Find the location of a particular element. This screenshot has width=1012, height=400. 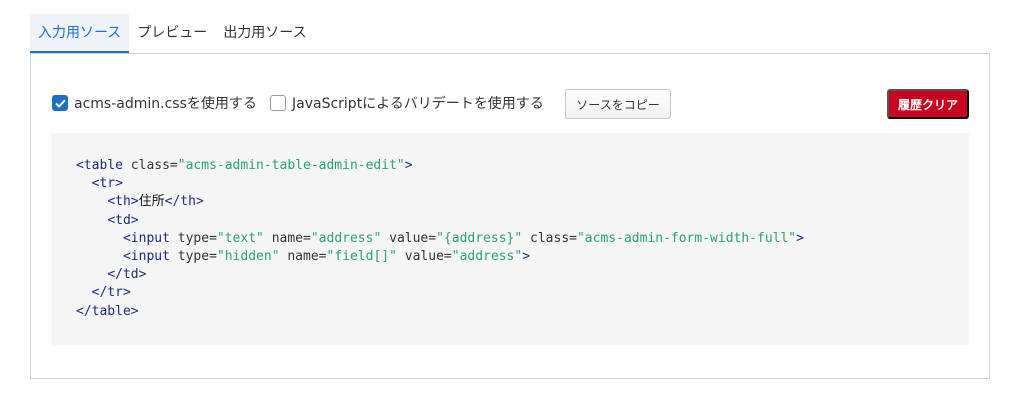

code-token: <td> is located at coordinates (123, 220).